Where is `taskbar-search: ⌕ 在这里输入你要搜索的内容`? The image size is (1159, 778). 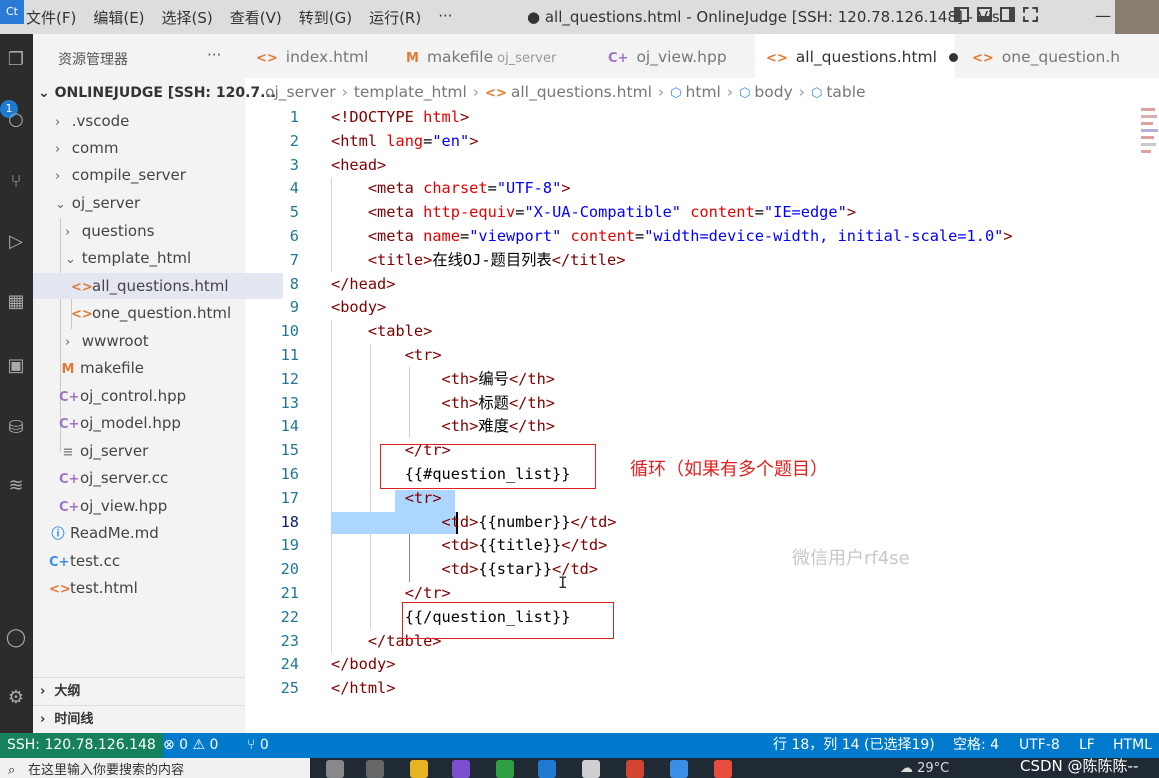
taskbar-search: ⌕ 在这里输入你要搜索的内容 is located at coordinates (155, 768).